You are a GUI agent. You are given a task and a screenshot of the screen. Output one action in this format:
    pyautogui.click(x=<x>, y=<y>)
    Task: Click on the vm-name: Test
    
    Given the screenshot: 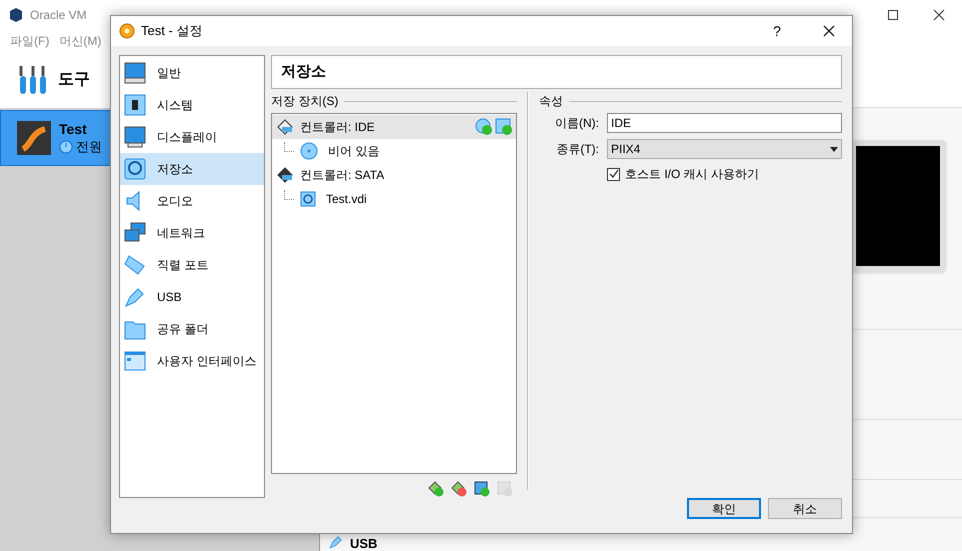 What is the action you would take?
    pyautogui.click(x=73, y=130)
    